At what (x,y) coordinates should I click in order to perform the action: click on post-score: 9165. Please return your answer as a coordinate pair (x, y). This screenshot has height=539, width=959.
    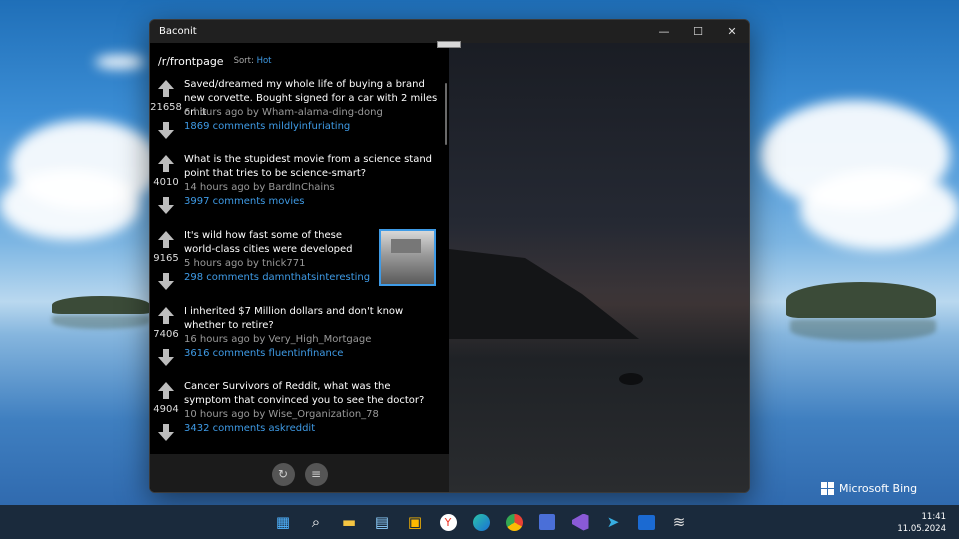
    Looking at the image, I should click on (166, 258).